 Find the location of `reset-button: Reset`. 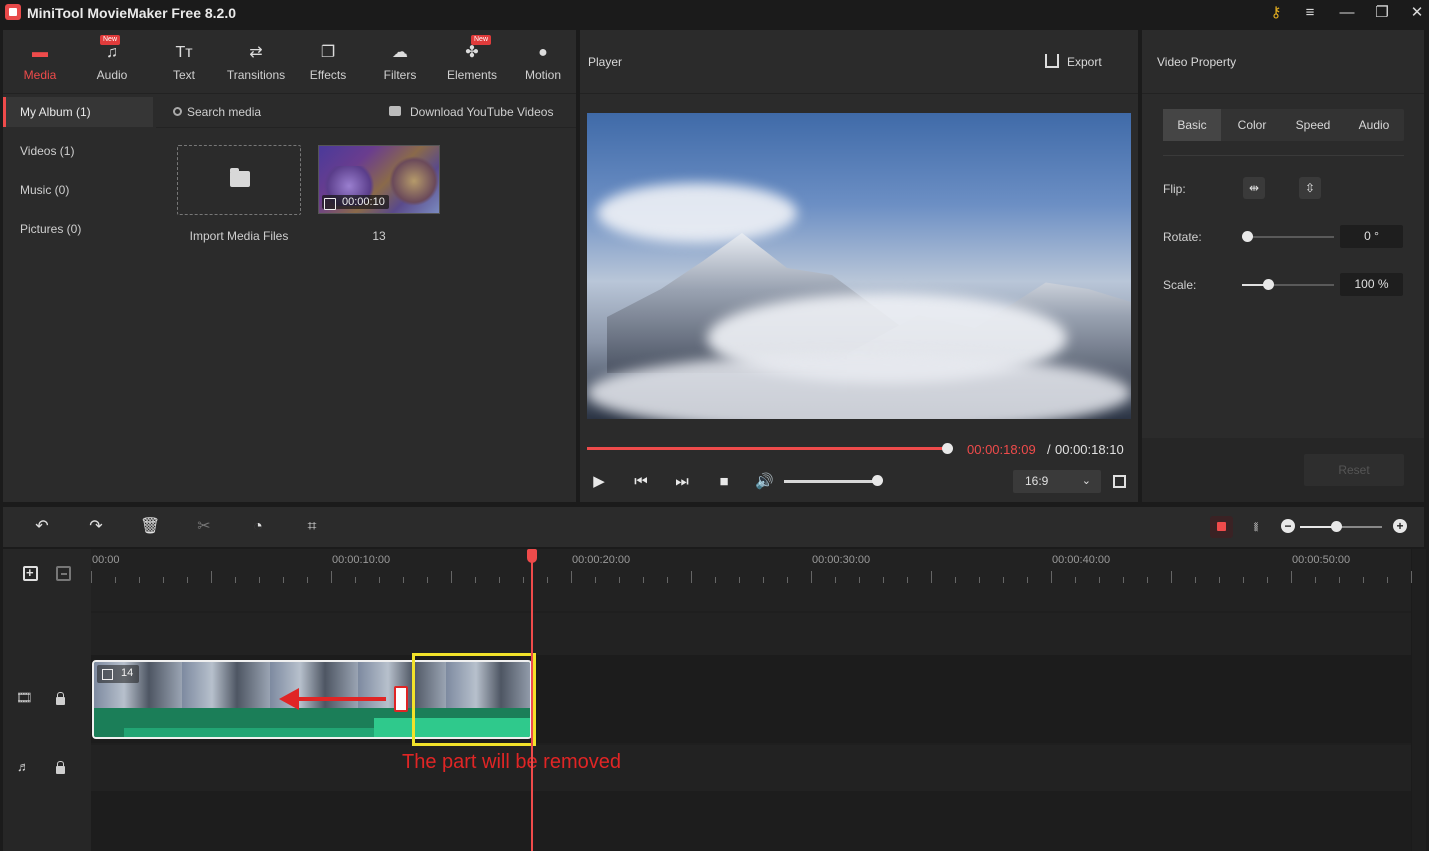

reset-button: Reset is located at coordinates (1354, 470).